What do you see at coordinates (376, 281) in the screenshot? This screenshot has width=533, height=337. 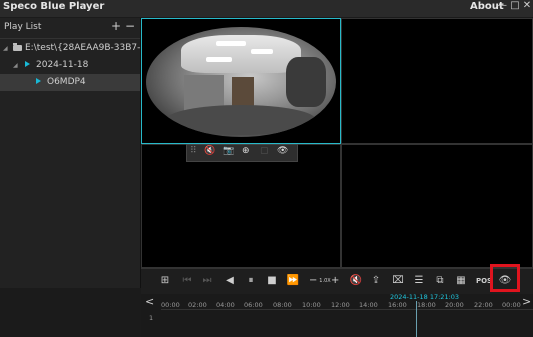 I see `export-icon: ⇪` at bounding box center [376, 281].